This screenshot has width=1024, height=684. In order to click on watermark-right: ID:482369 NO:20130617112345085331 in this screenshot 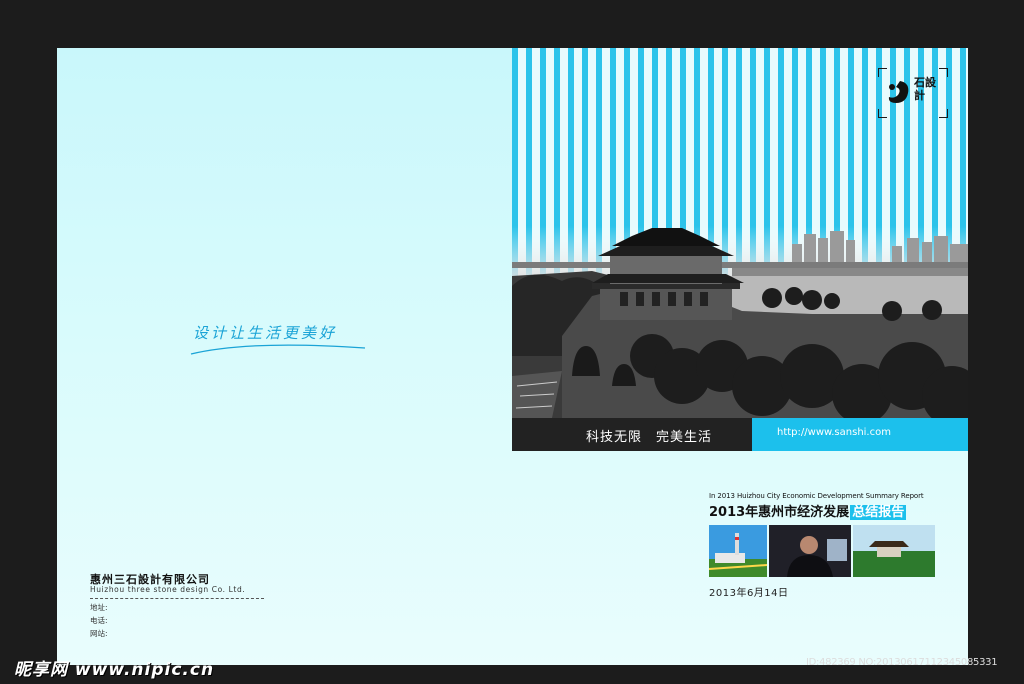, I will do `click(902, 662)`.